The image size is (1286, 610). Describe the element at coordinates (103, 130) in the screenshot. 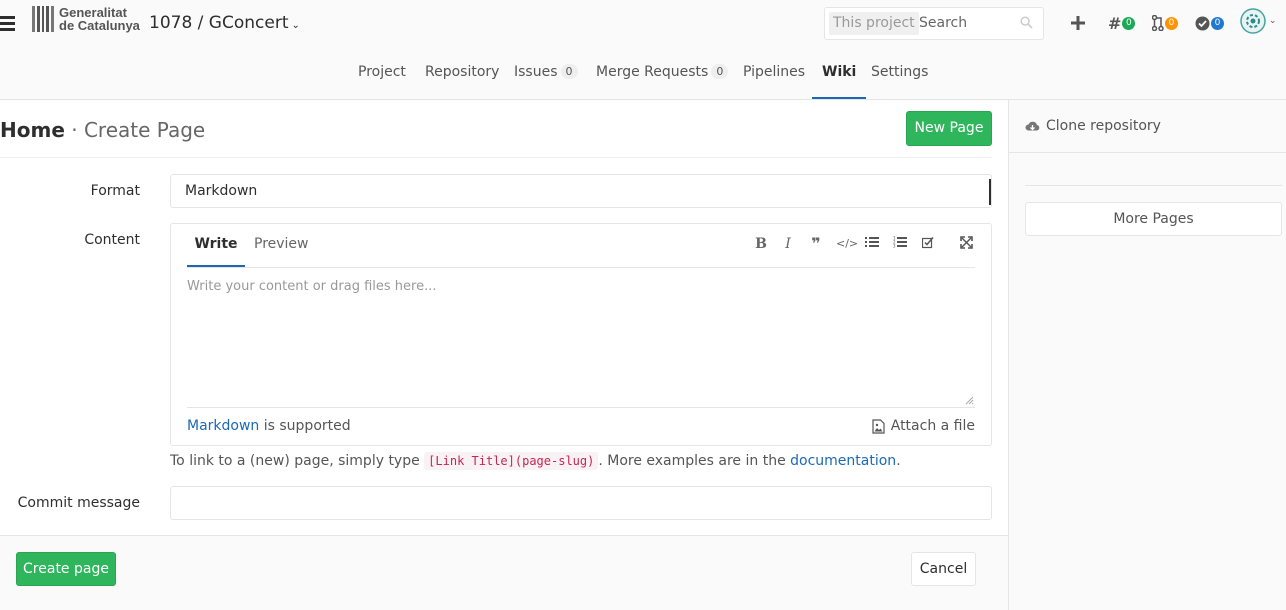

I see `page-title: Home · Create Page` at that location.